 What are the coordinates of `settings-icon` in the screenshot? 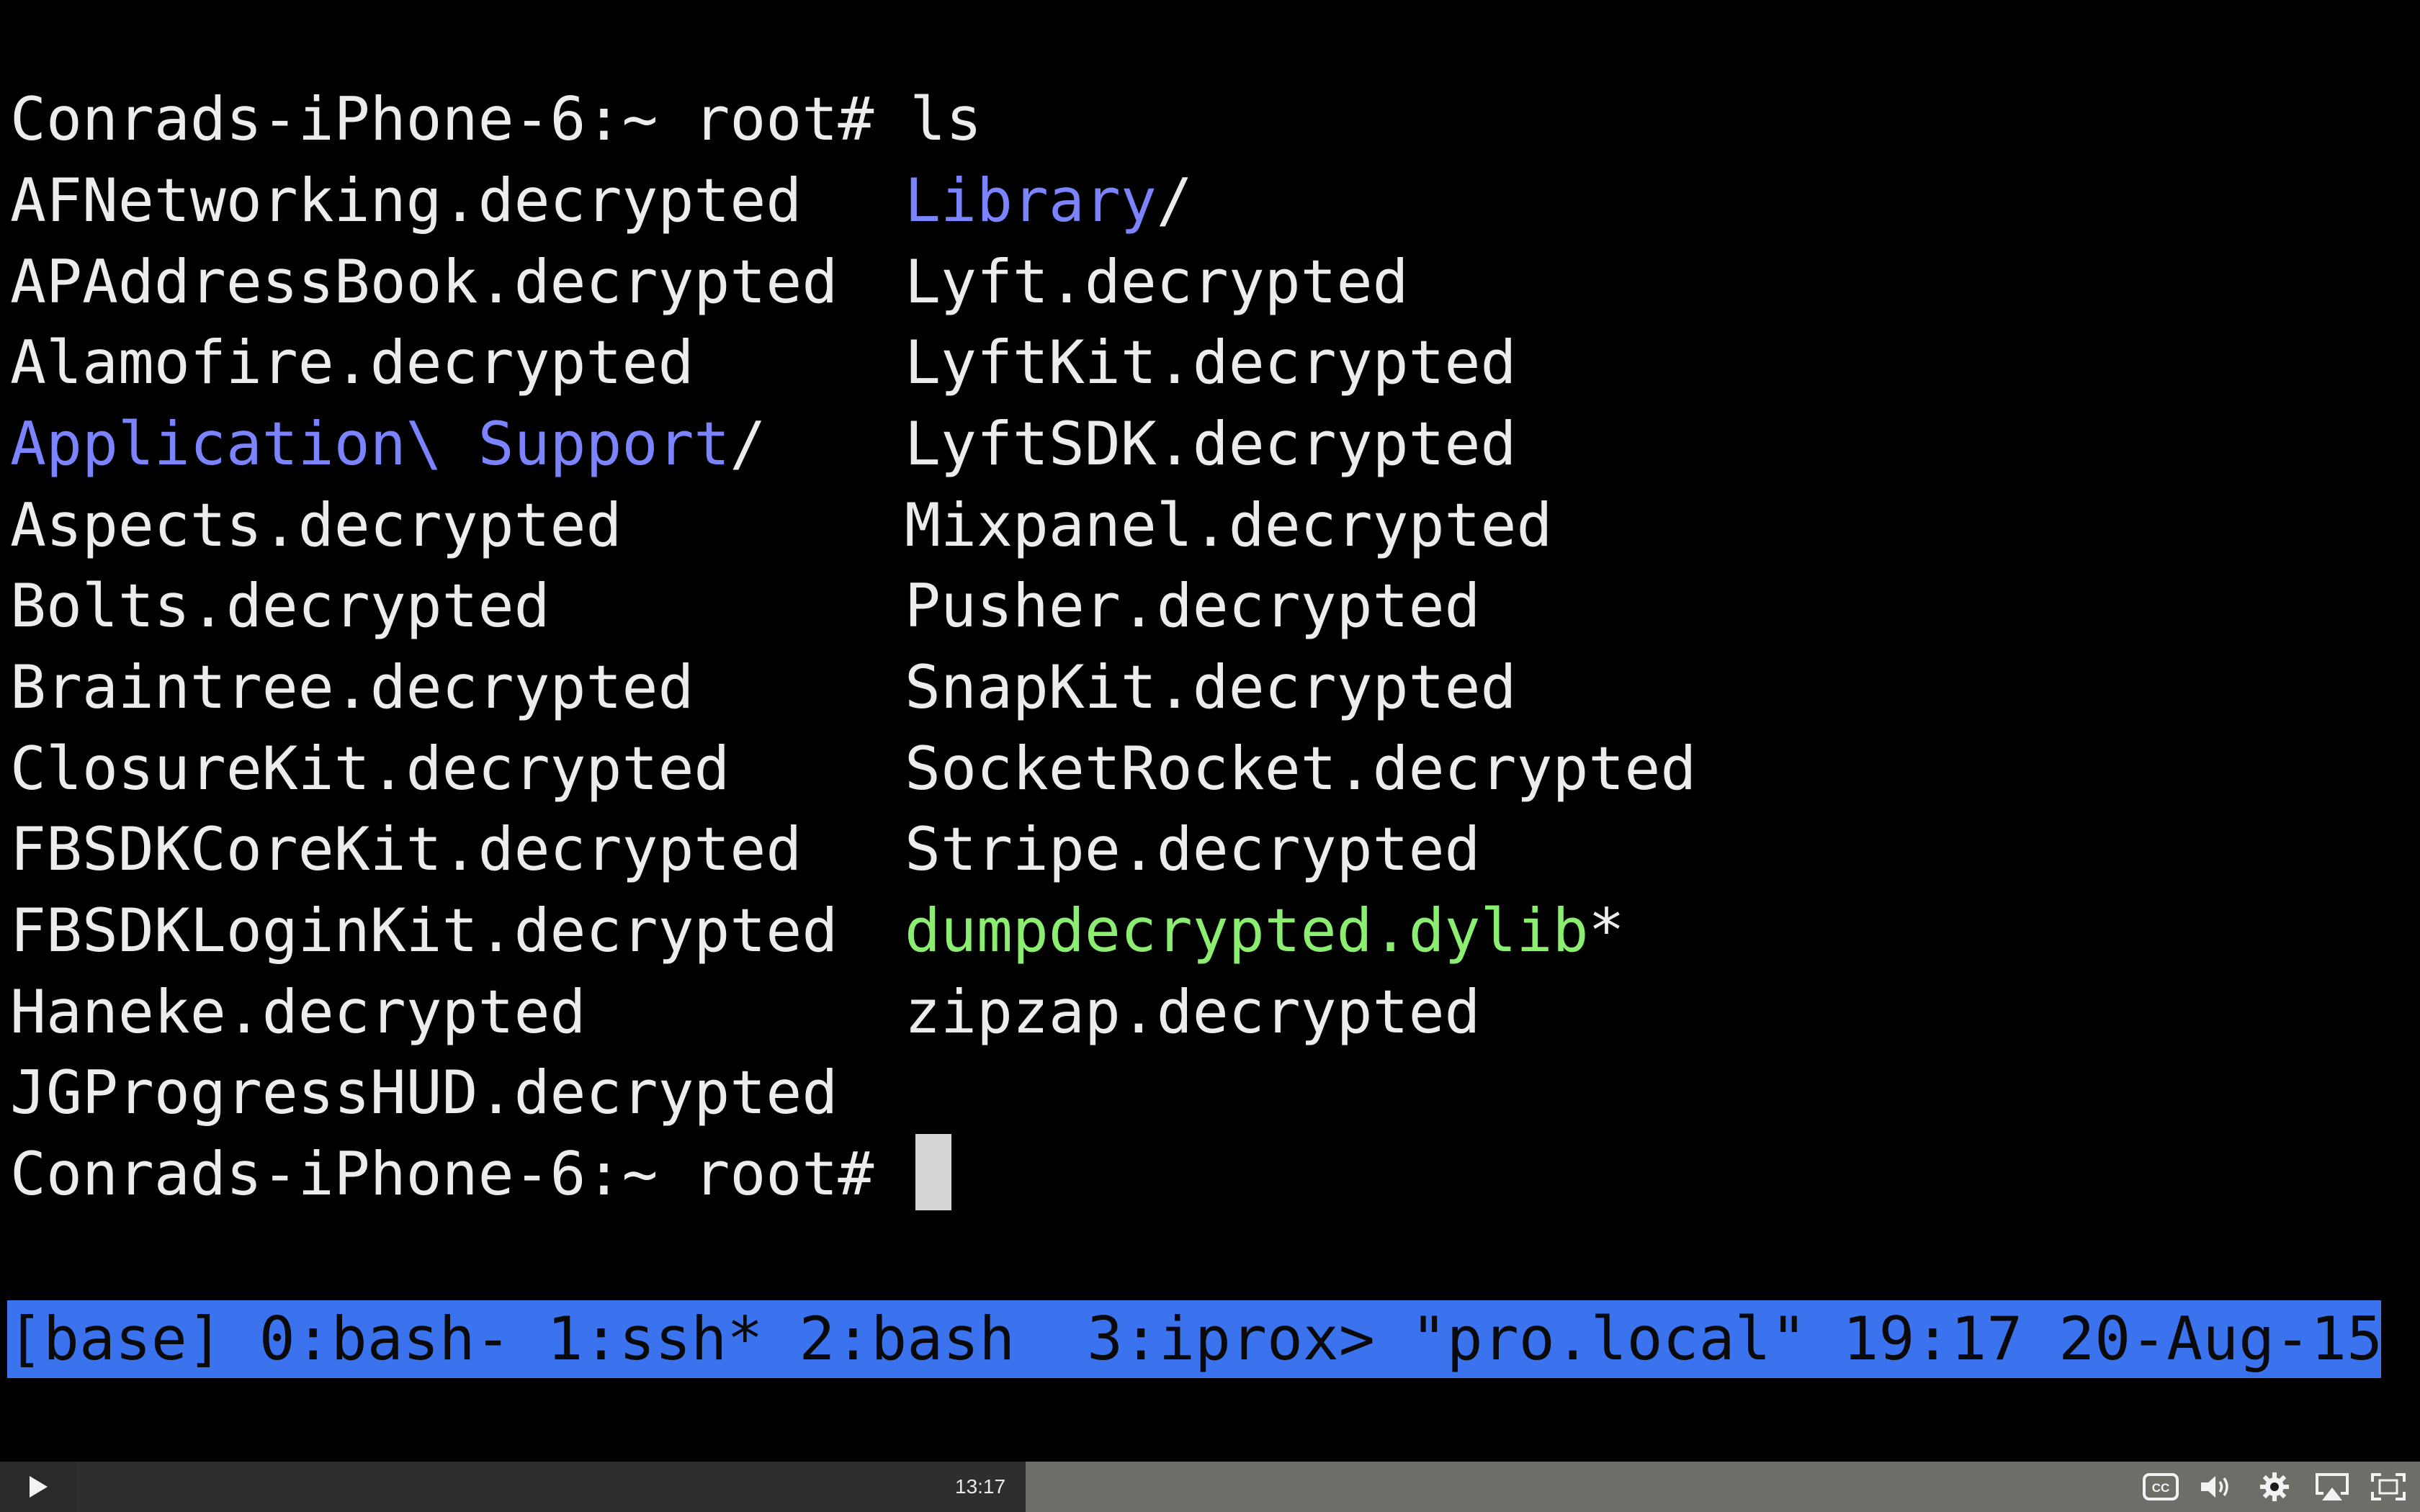 It's located at (2274, 1486).